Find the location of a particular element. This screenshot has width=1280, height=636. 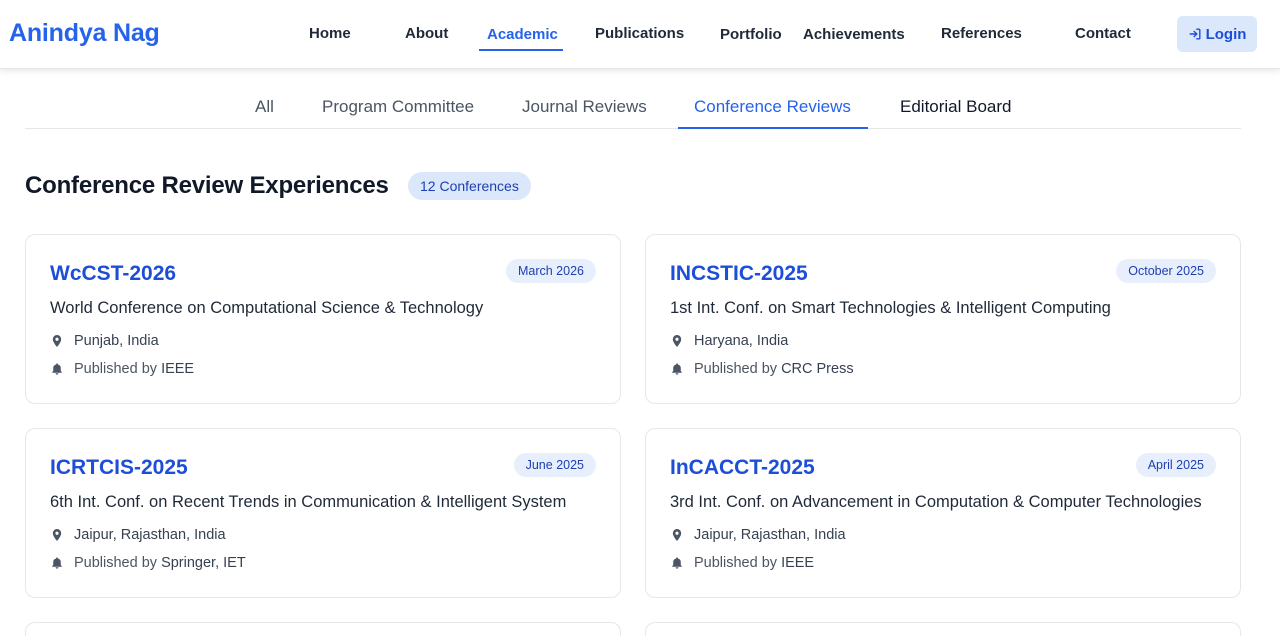

conference-acronym: INCSTIC-2025 is located at coordinates (739, 273).